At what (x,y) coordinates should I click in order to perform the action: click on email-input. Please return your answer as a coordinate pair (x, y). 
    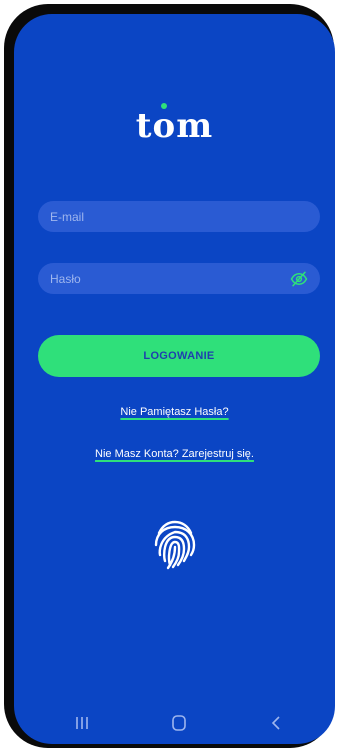
    Looking at the image, I should click on (179, 216).